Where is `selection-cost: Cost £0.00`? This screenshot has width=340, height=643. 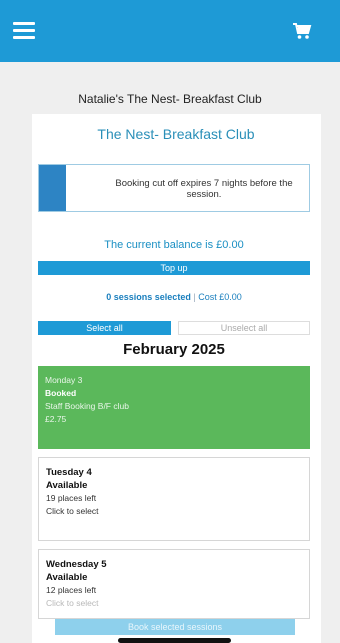 selection-cost: Cost £0.00 is located at coordinates (220, 297).